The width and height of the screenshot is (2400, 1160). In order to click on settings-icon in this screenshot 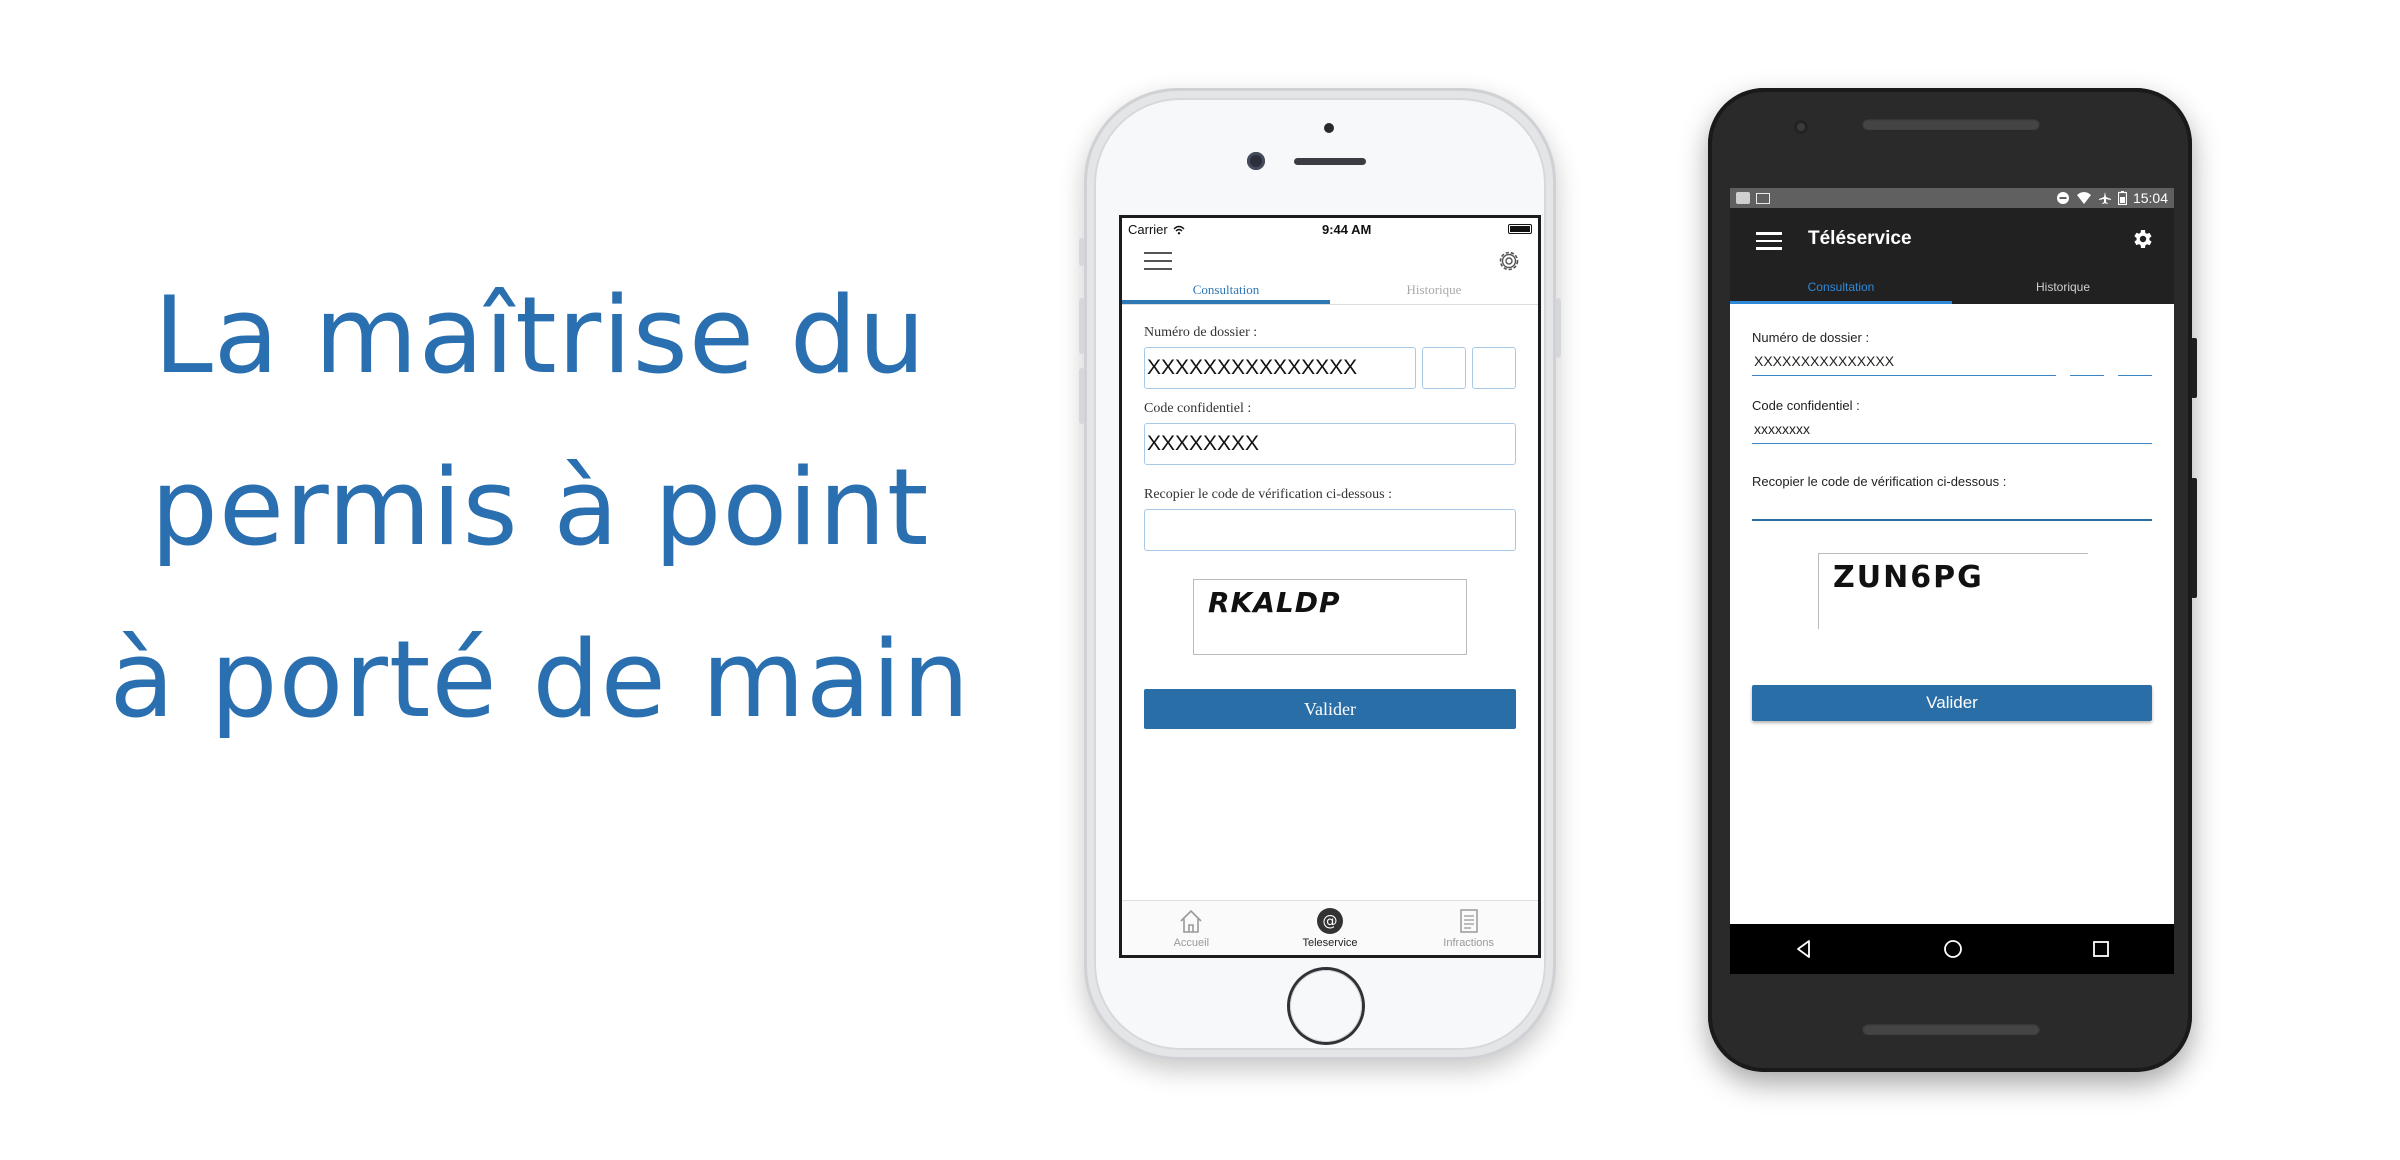, I will do `click(2142, 239)`.